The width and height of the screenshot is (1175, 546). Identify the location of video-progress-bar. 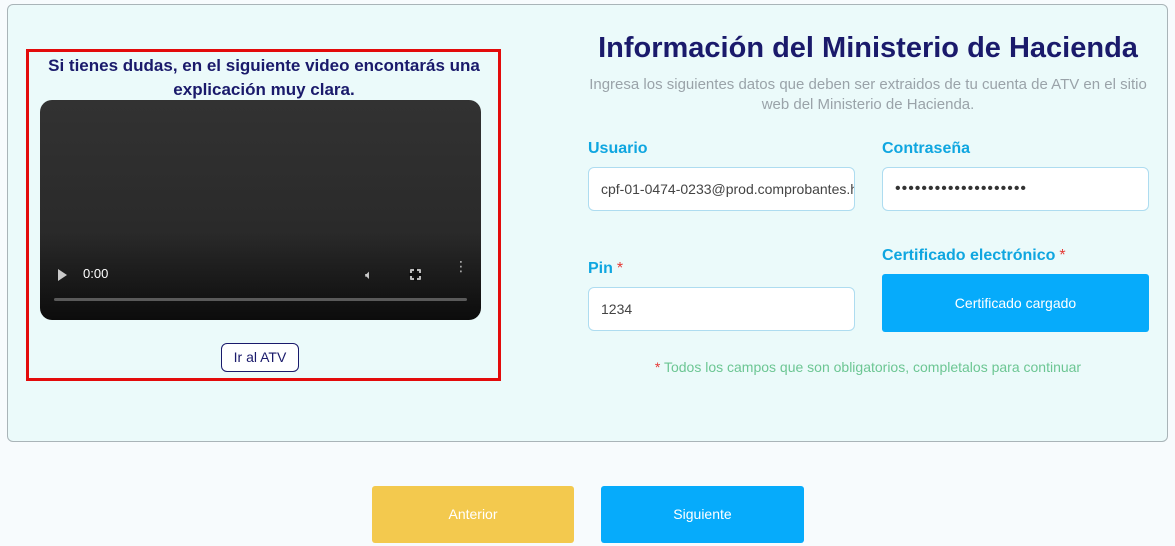
(260, 299).